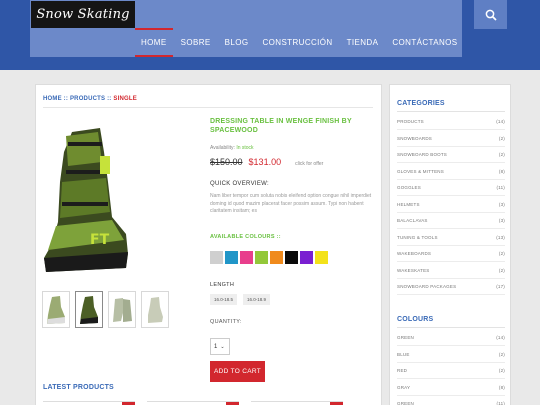 This screenshot has height=405, width=540. I want to click on category-item-label: SNOWBOARD BOOTS, so click(422, 154).